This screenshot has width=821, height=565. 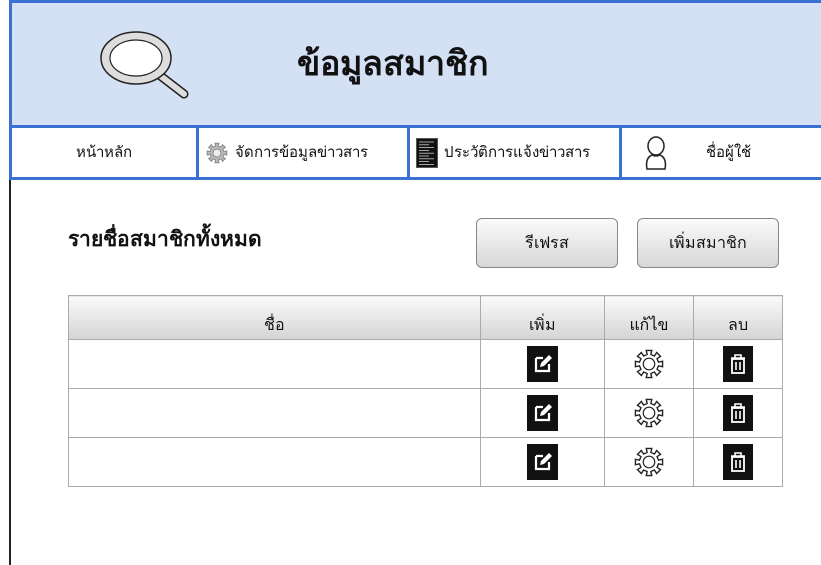 I want to click on column-header: เพิ่ม, so click(x=542, y=324).